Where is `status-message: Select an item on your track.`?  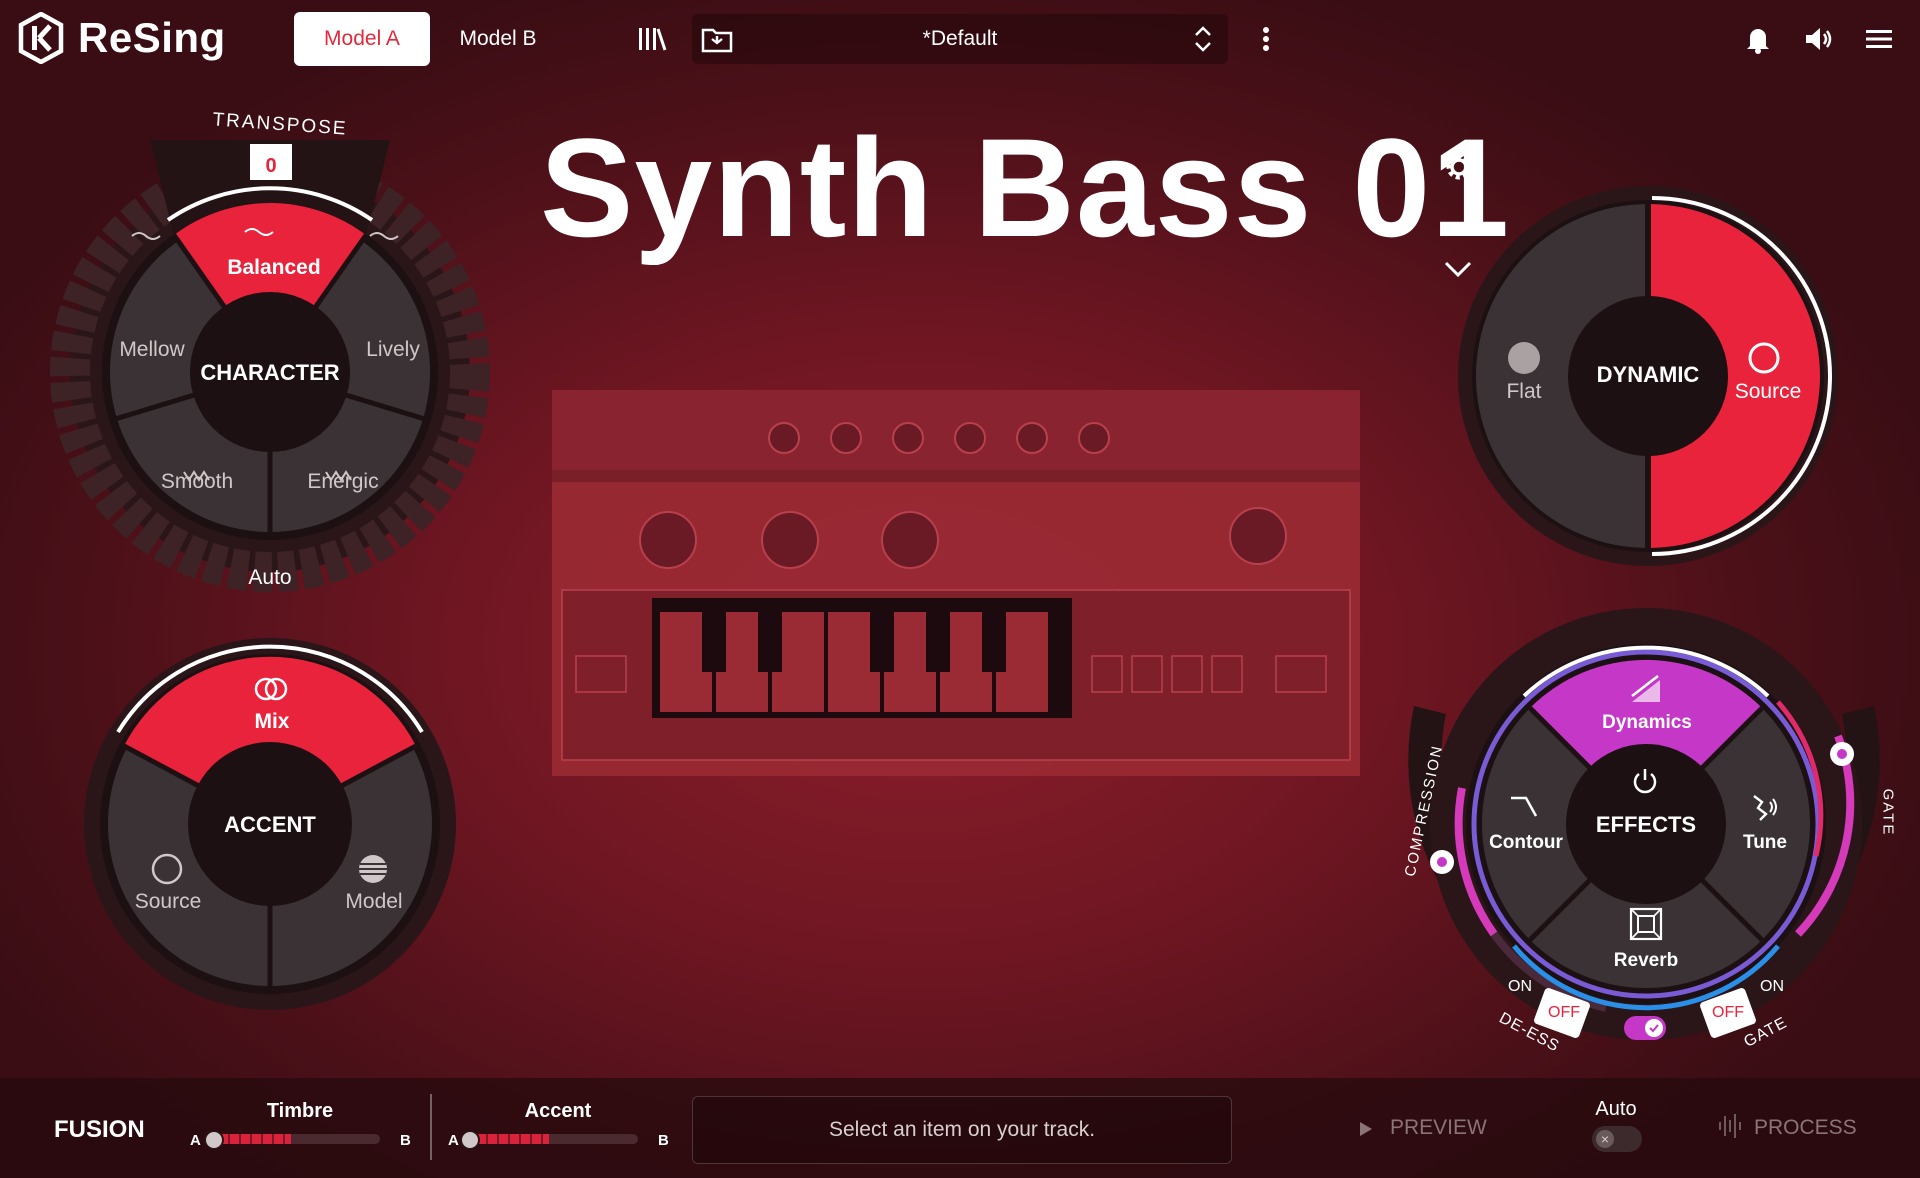
status-message: Select an item on your track. is located at coordinates (962, 1129).